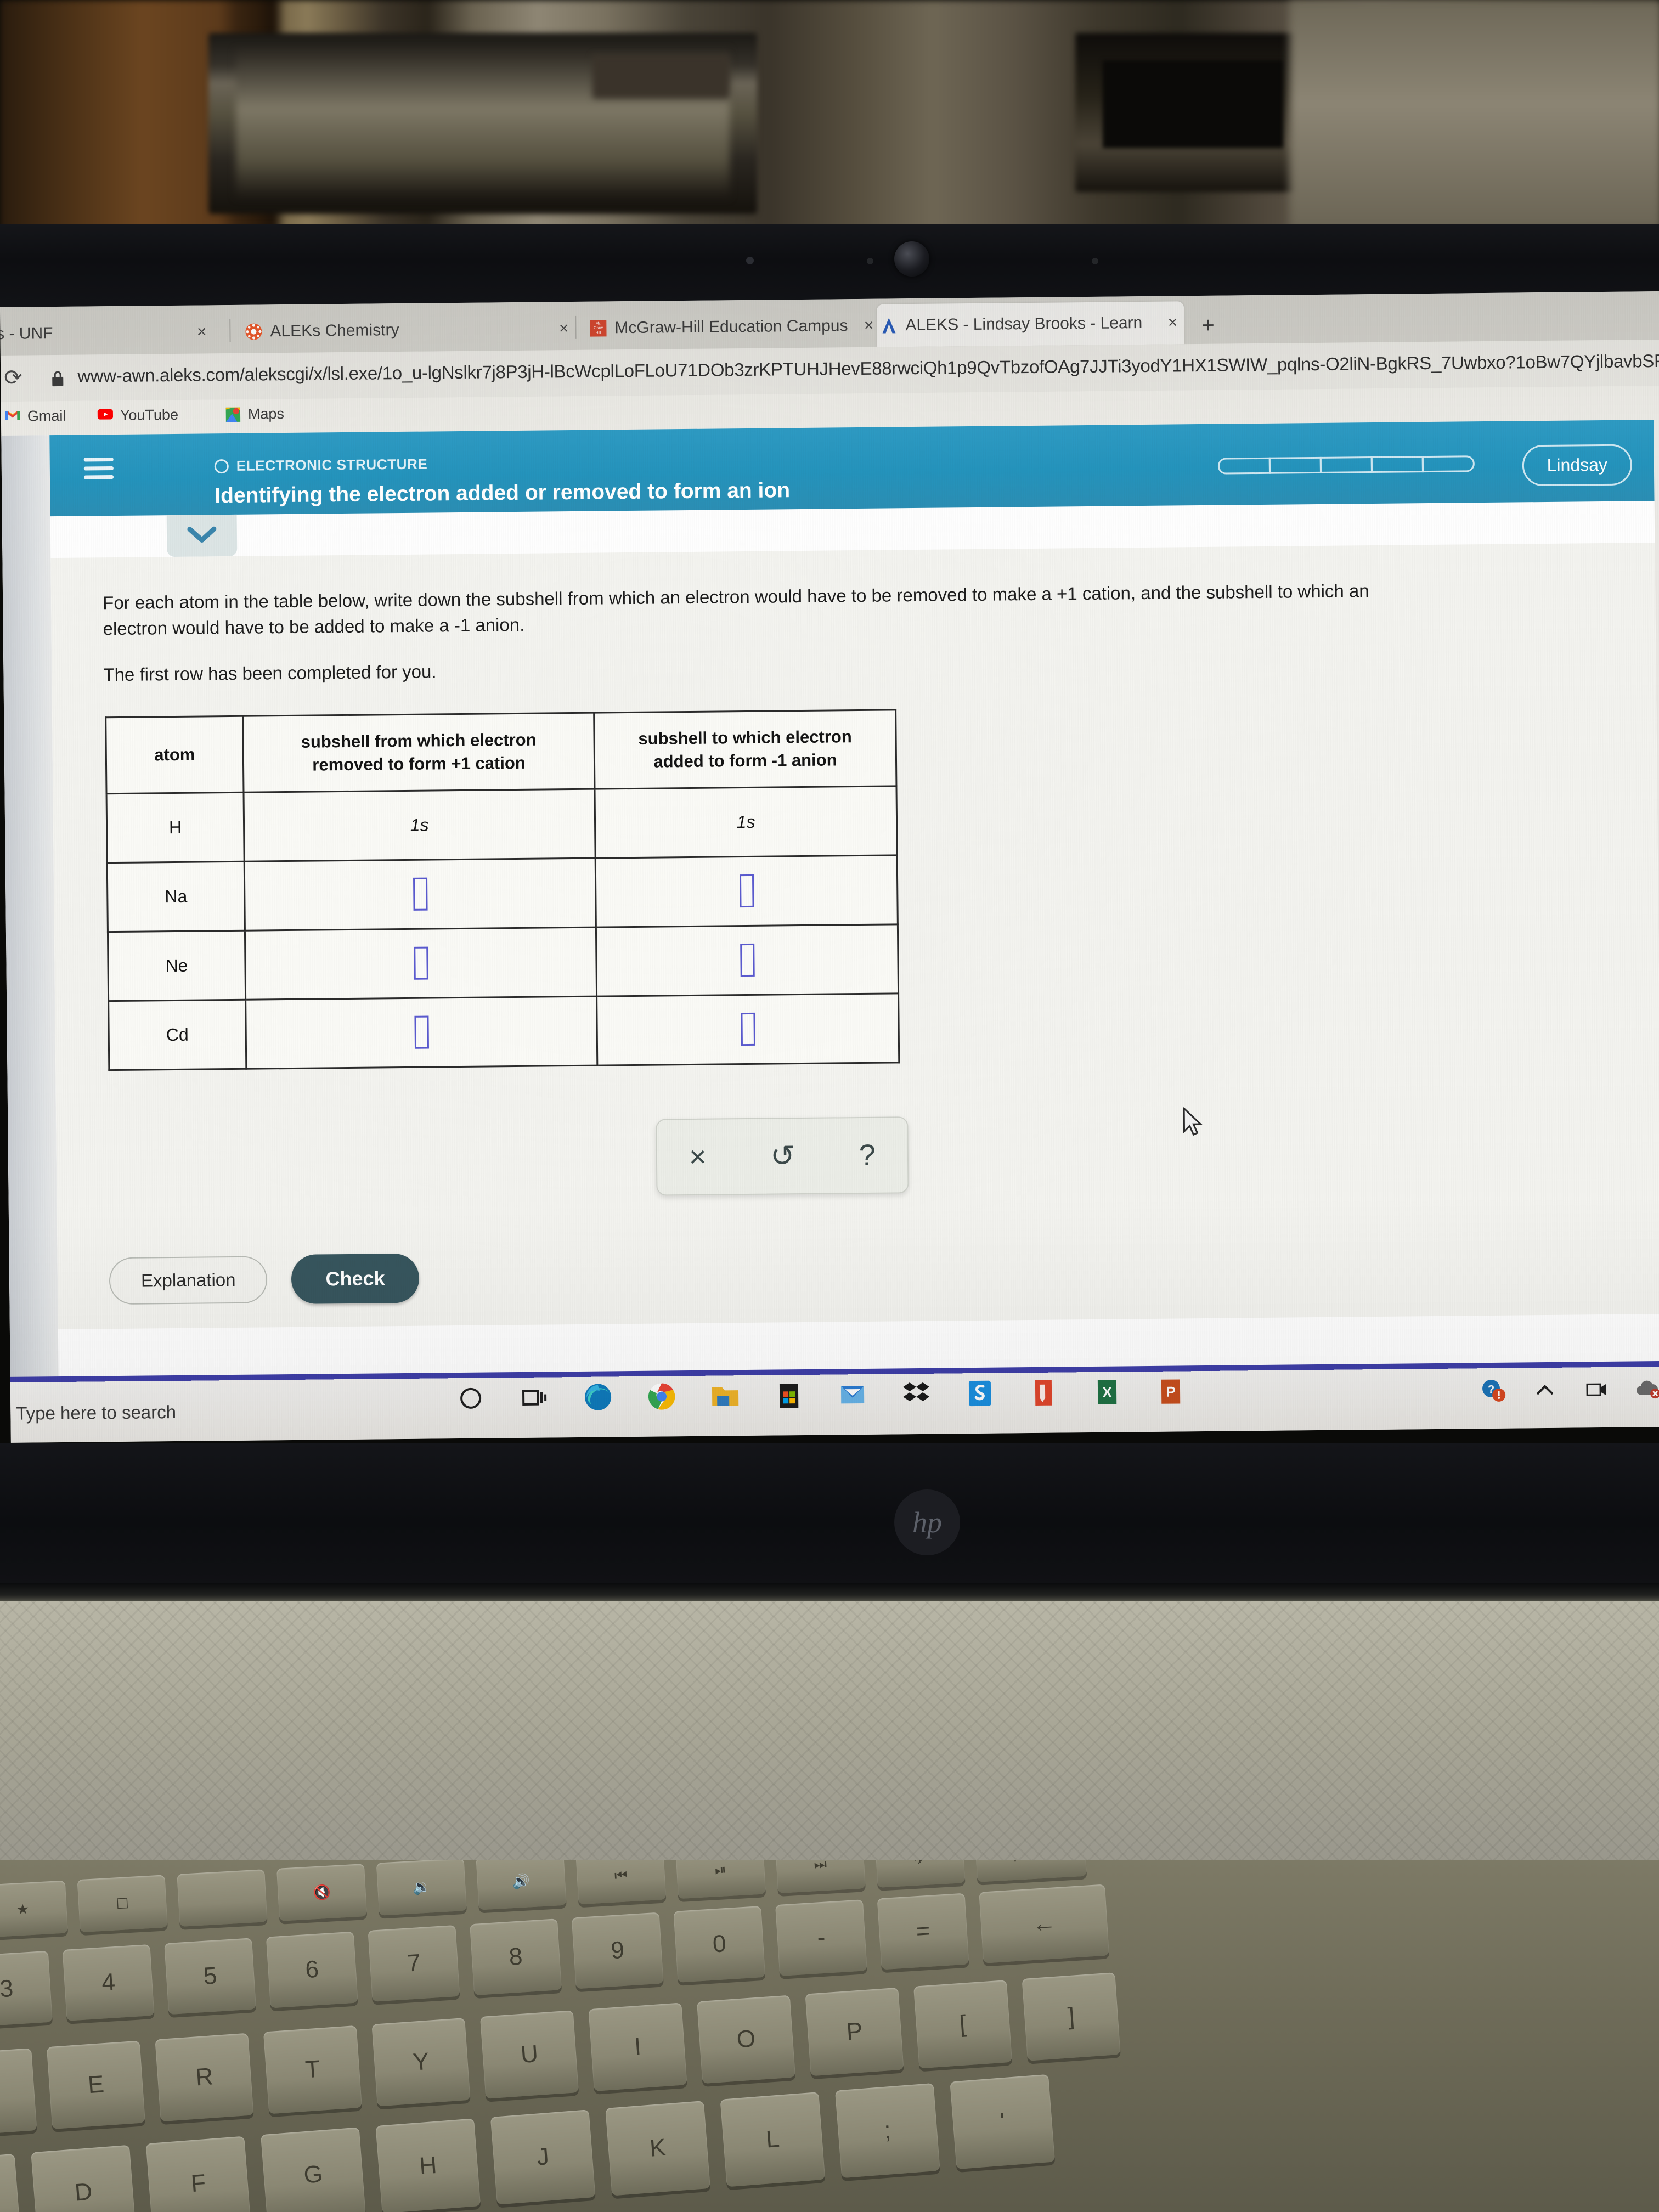 This screenshot has height=2212, width=1659. What do you see at coordinates (230, 331) in the screenshot?
I see `tab-divider` at bounding box center [230, 331].